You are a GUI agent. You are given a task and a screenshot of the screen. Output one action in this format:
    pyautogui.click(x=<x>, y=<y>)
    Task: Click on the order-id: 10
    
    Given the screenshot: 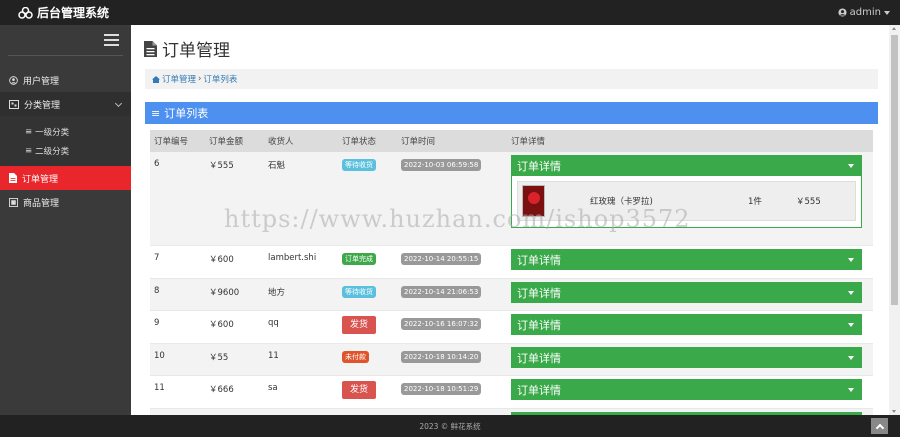 What is the action you would take?
    pyautogui.click(x=159, y=356)
    